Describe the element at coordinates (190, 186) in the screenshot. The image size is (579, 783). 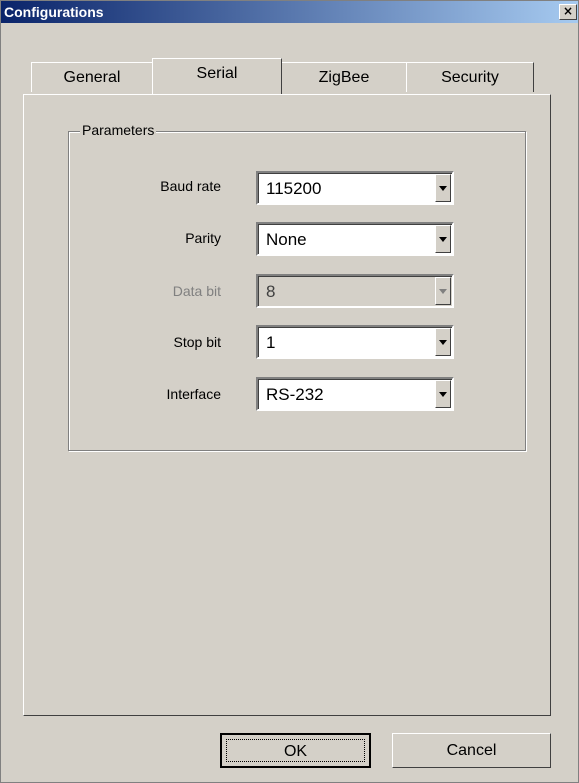
I see `baud-rate-label: Baud rate` at that location.